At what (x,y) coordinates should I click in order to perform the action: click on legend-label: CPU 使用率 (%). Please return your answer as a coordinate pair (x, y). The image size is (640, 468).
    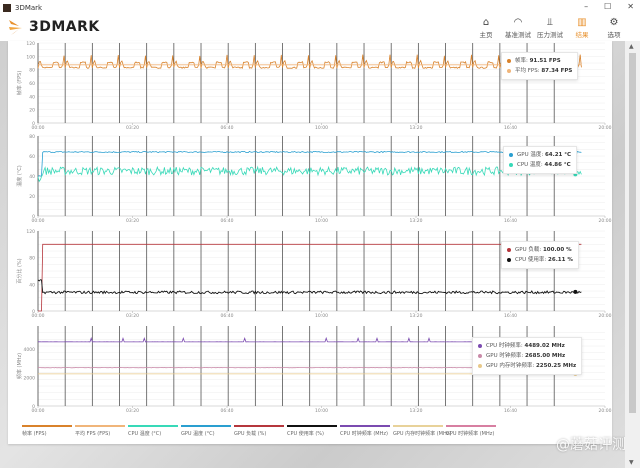
    Looking at the image, I should click on (305, 434).